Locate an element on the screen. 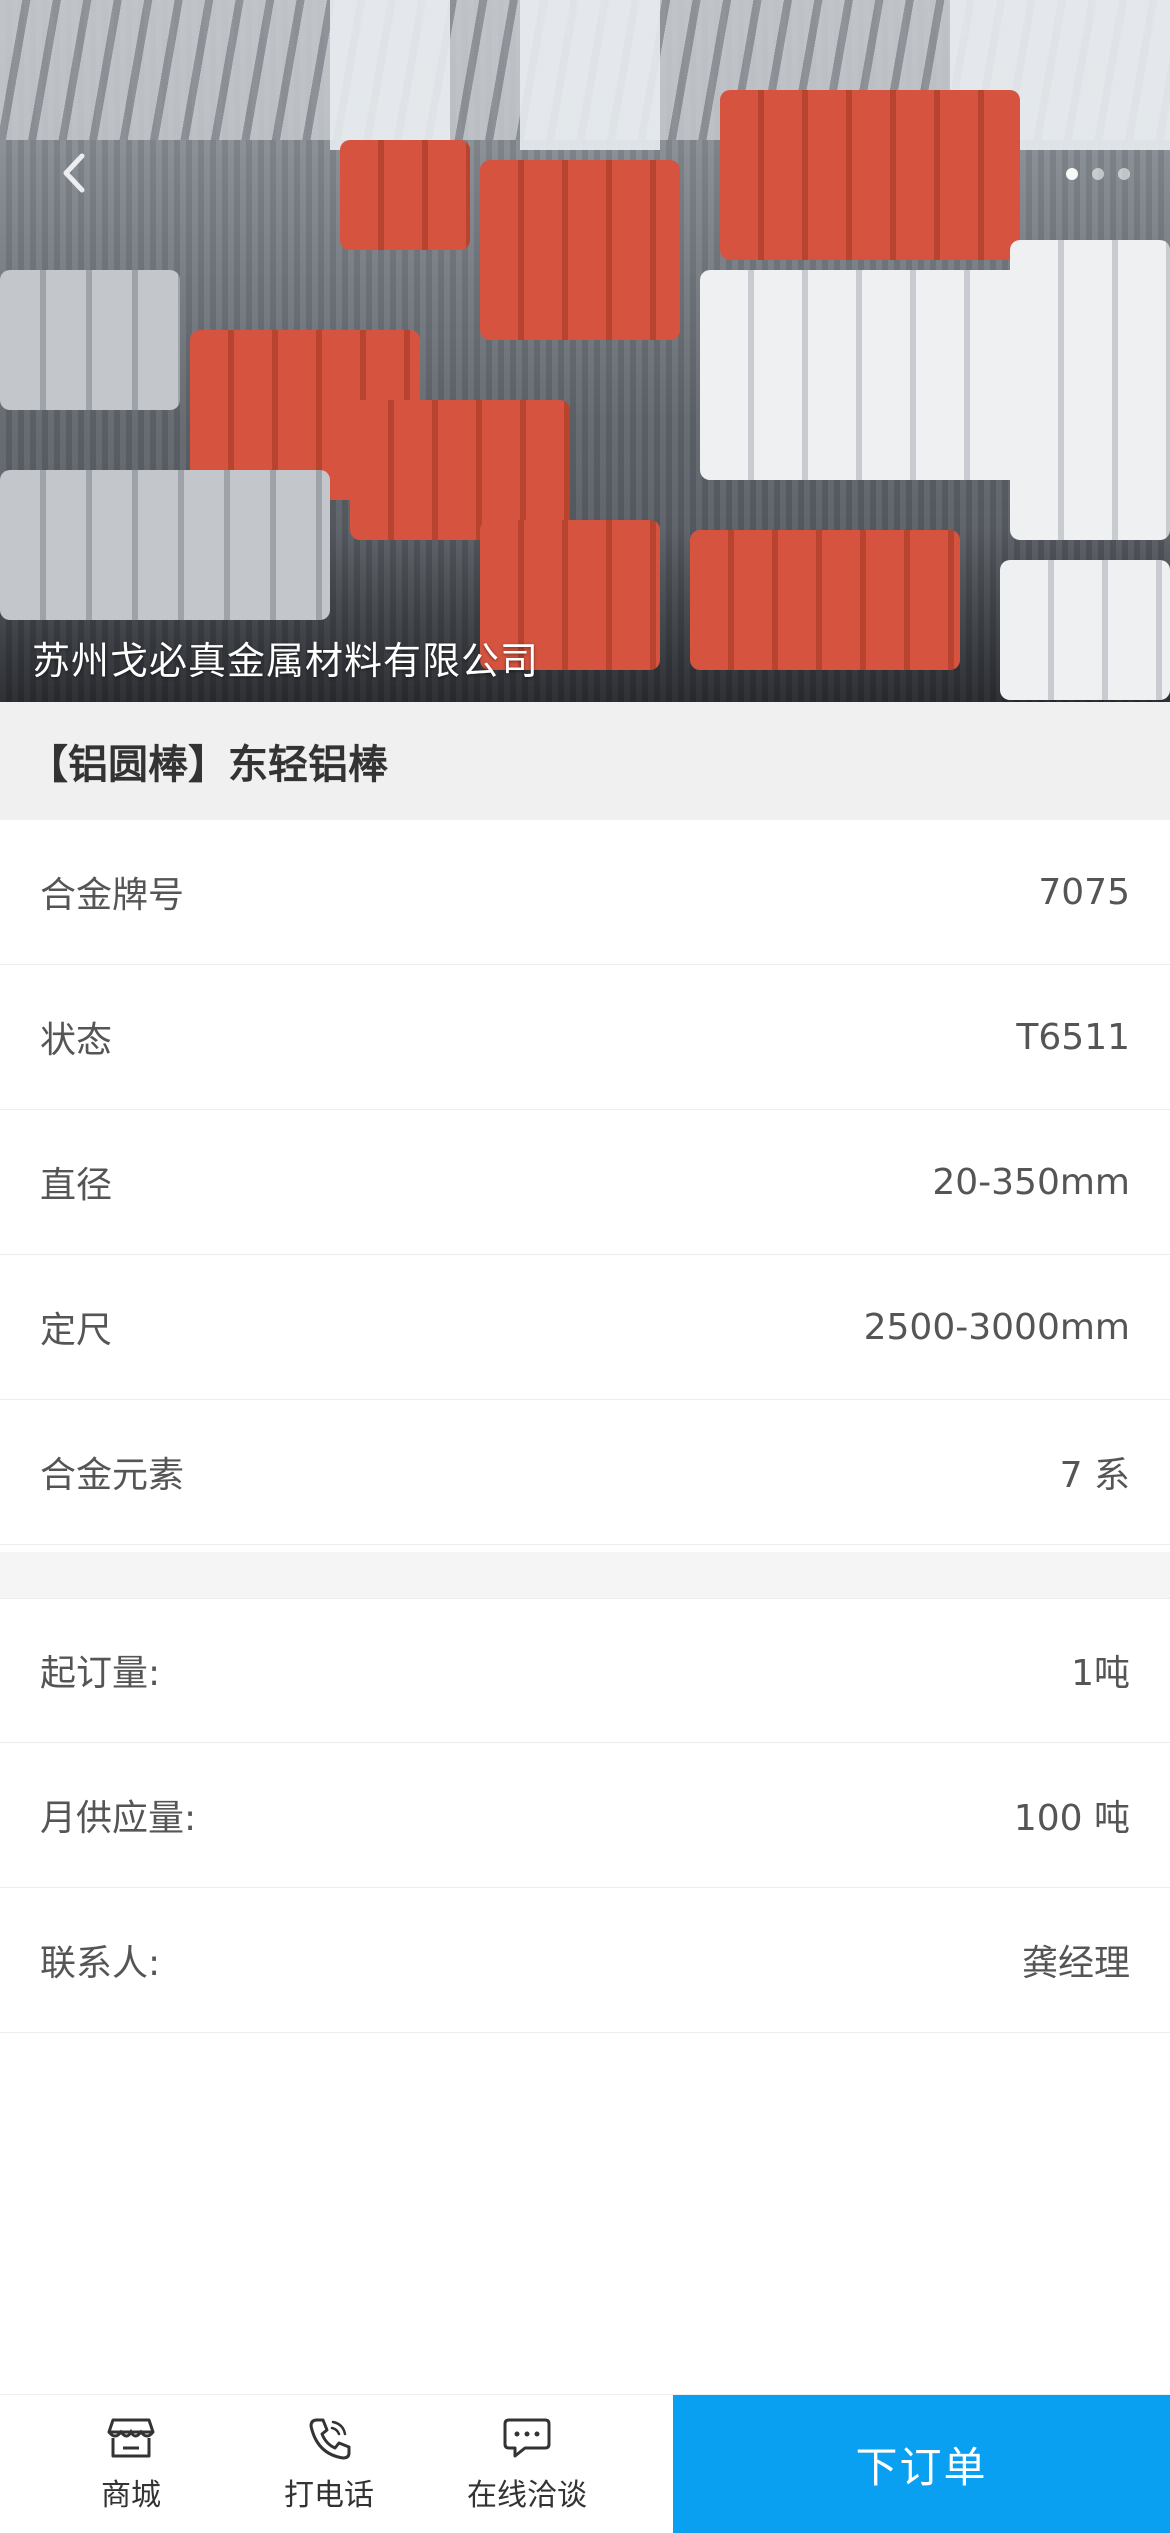  place-order-label: 下订单 is located at coordinates (921, 2467).